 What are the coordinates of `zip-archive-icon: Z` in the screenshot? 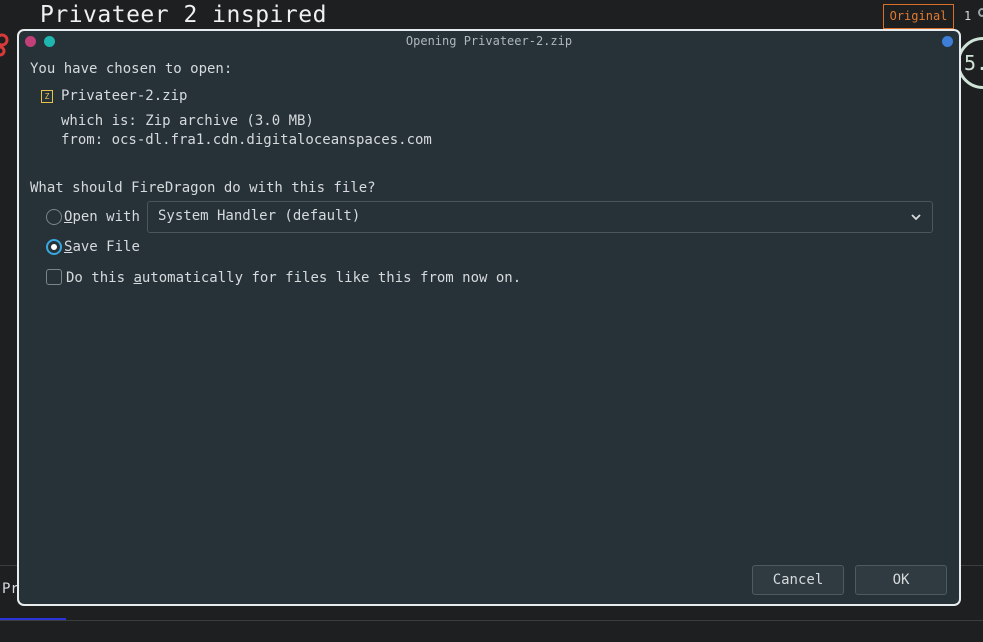 It's located at (47, 96).